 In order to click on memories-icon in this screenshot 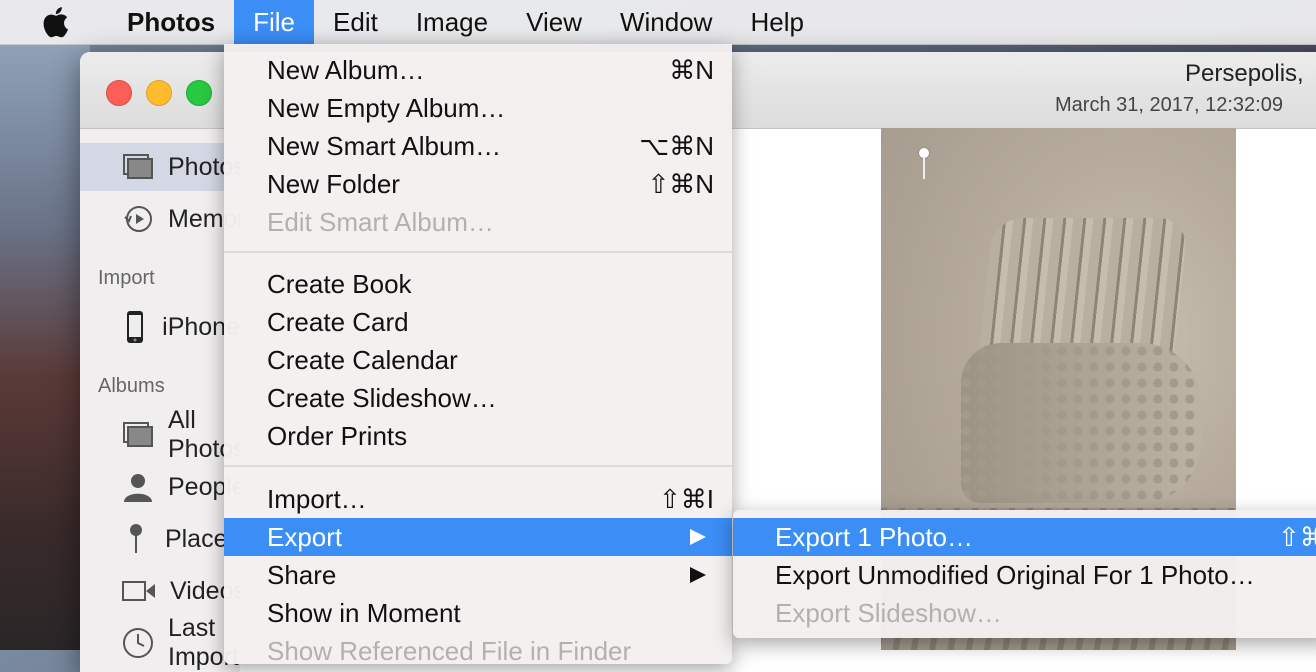, I will do `click(138, 219)`.